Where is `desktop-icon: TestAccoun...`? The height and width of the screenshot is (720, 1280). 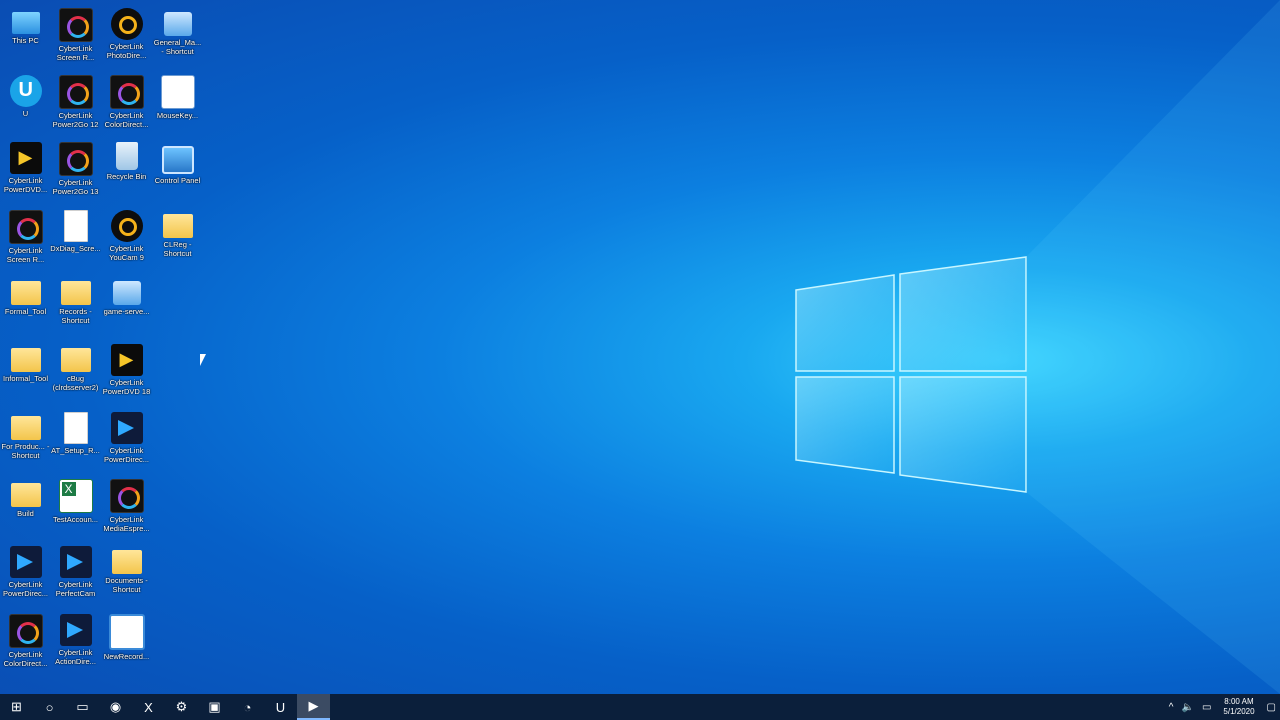
desktop-icon: TestAccoun... is located at coordinates (75, 508).